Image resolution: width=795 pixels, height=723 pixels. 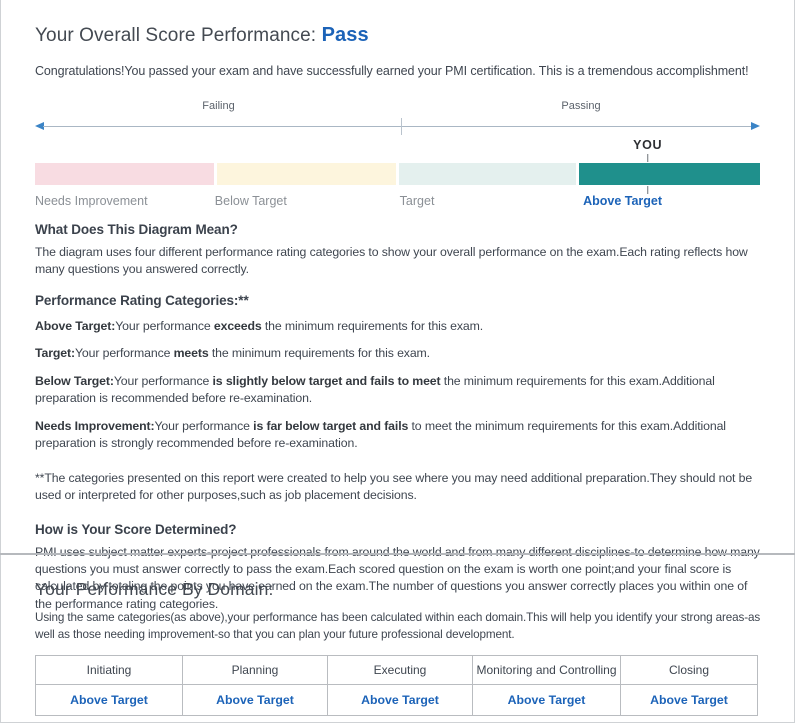 What do you see at coordinates (136, 529) in the screenshot?
I see `score-determined-heading: How is Your Score Determined?` at bounding box center [136, 529].